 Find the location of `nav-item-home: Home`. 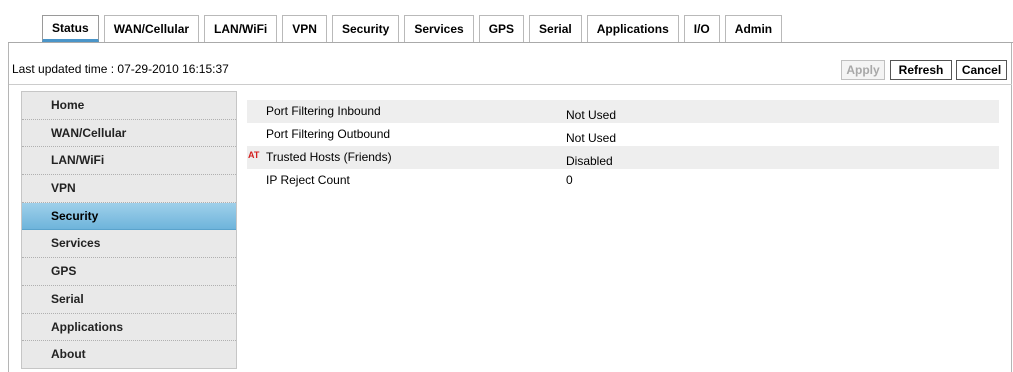

nav-item-home: Home is located at coordinates (129, 106).